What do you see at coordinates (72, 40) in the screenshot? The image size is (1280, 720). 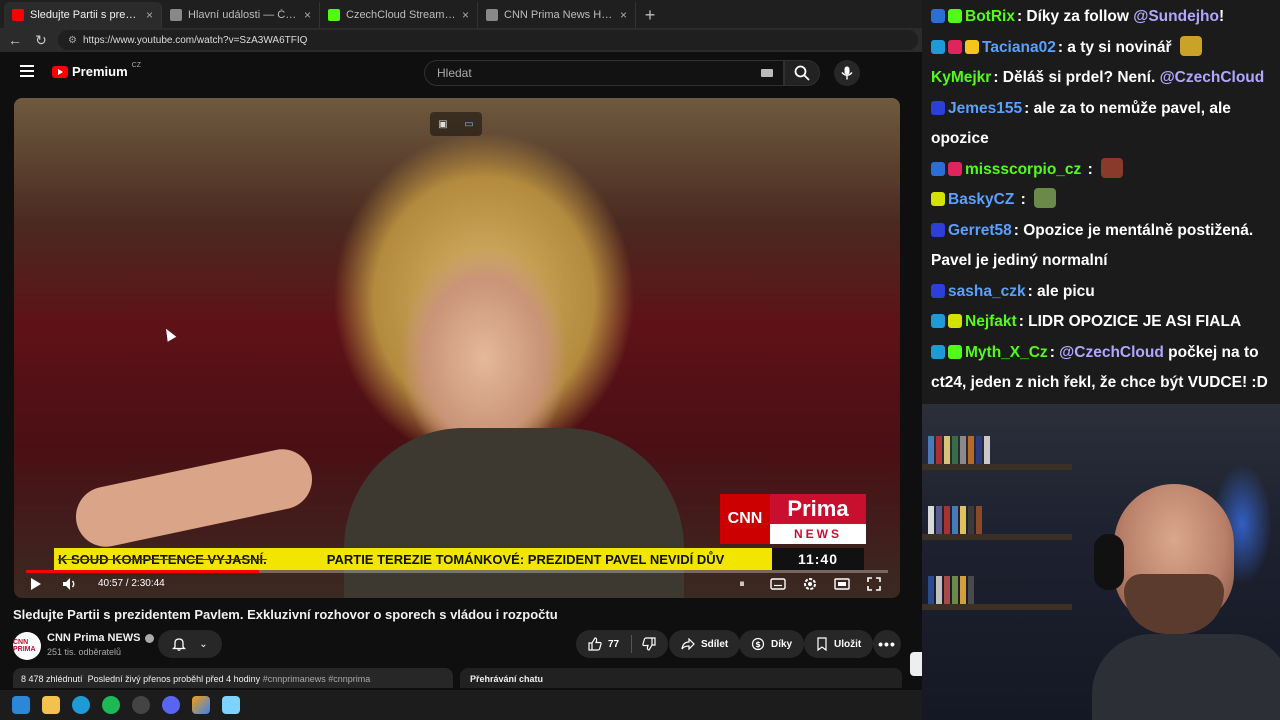 I see `site-info-icon: ⚙` at bounding box center [72, 40].